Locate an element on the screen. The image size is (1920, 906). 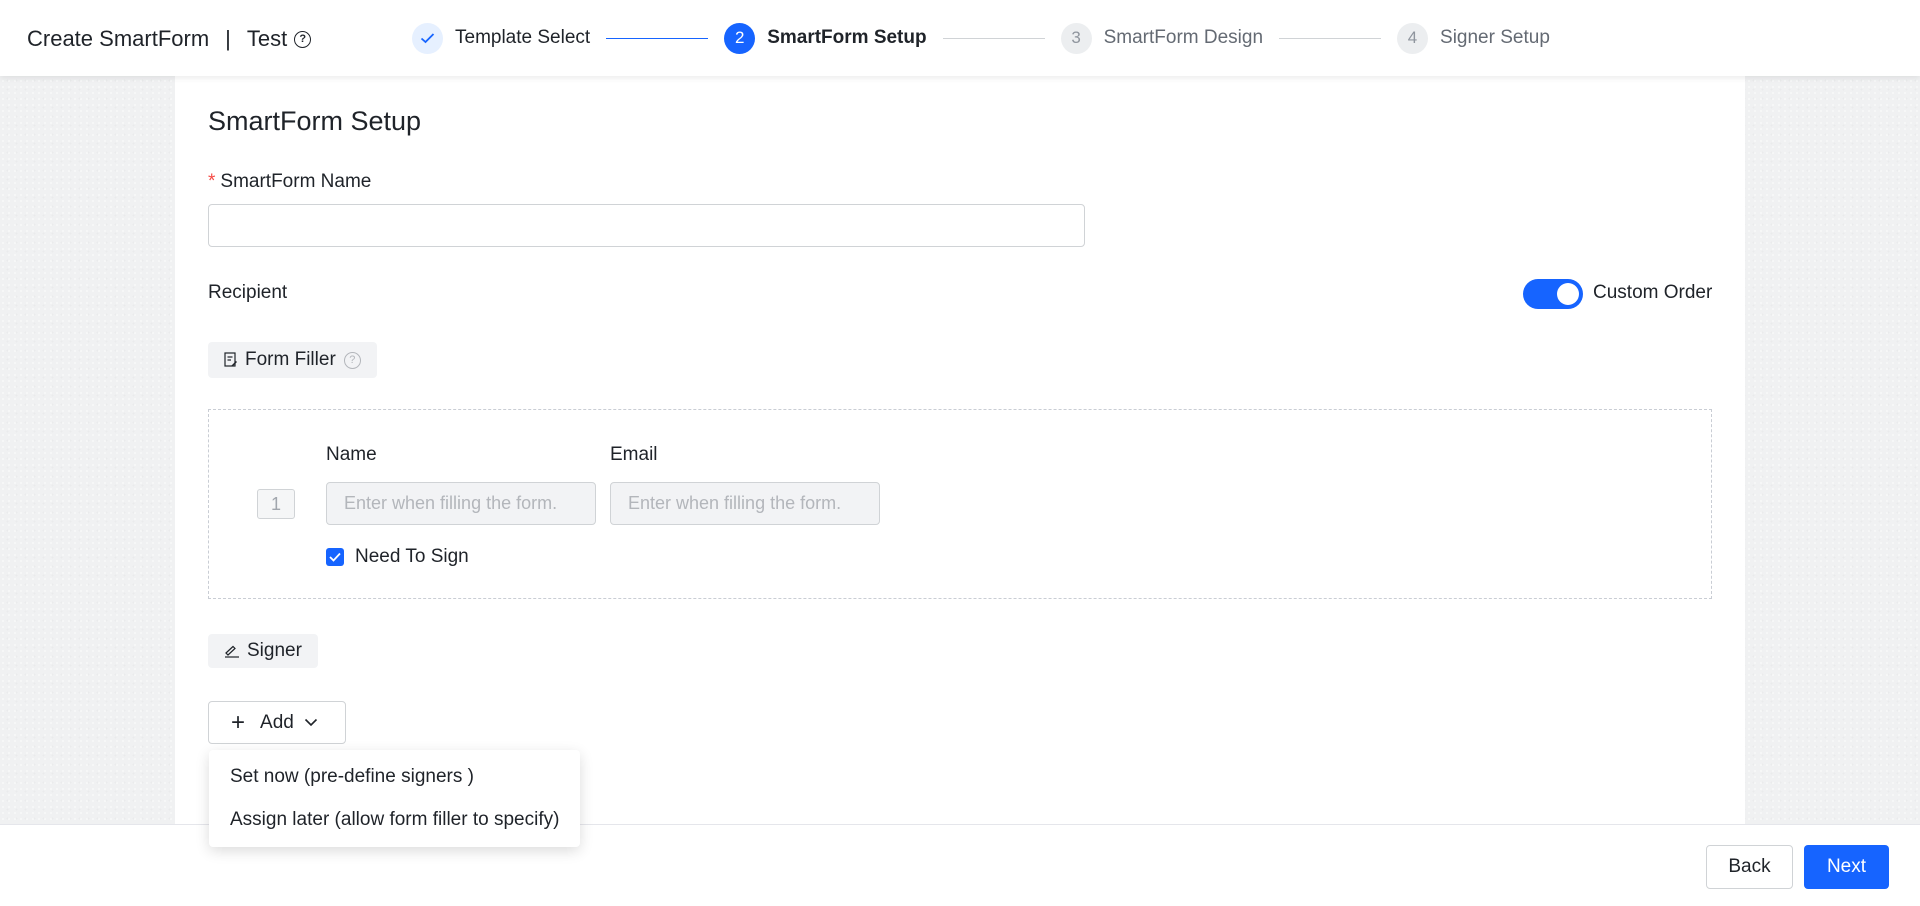
step-label: SmartForm Setup is located at coordinates (847, 37).